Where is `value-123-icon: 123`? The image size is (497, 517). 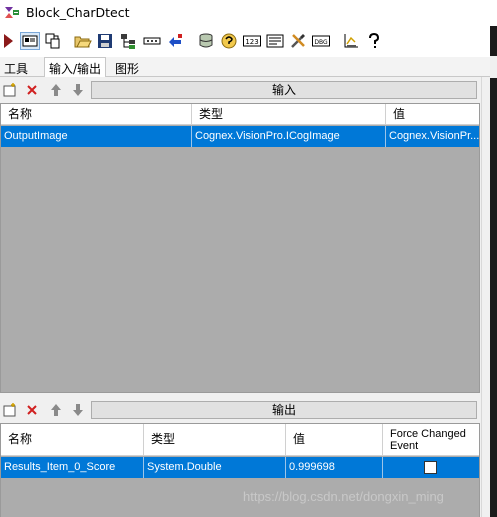
value-123-icon: 123 is located at coordinates (252, 41).